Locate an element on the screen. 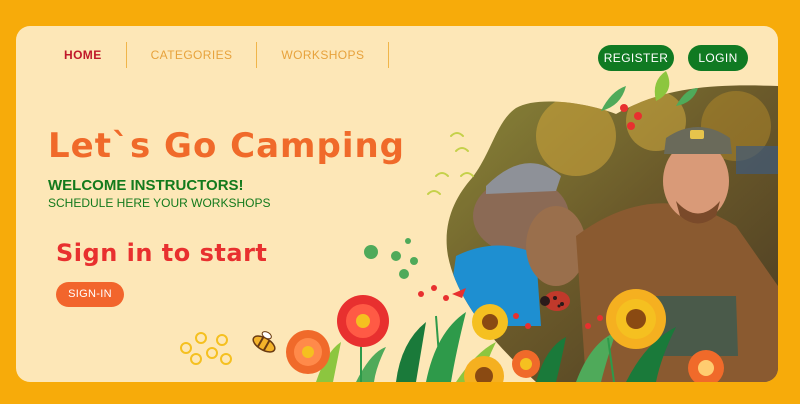  nav-home: HOME is located at coordinates (91, 55).